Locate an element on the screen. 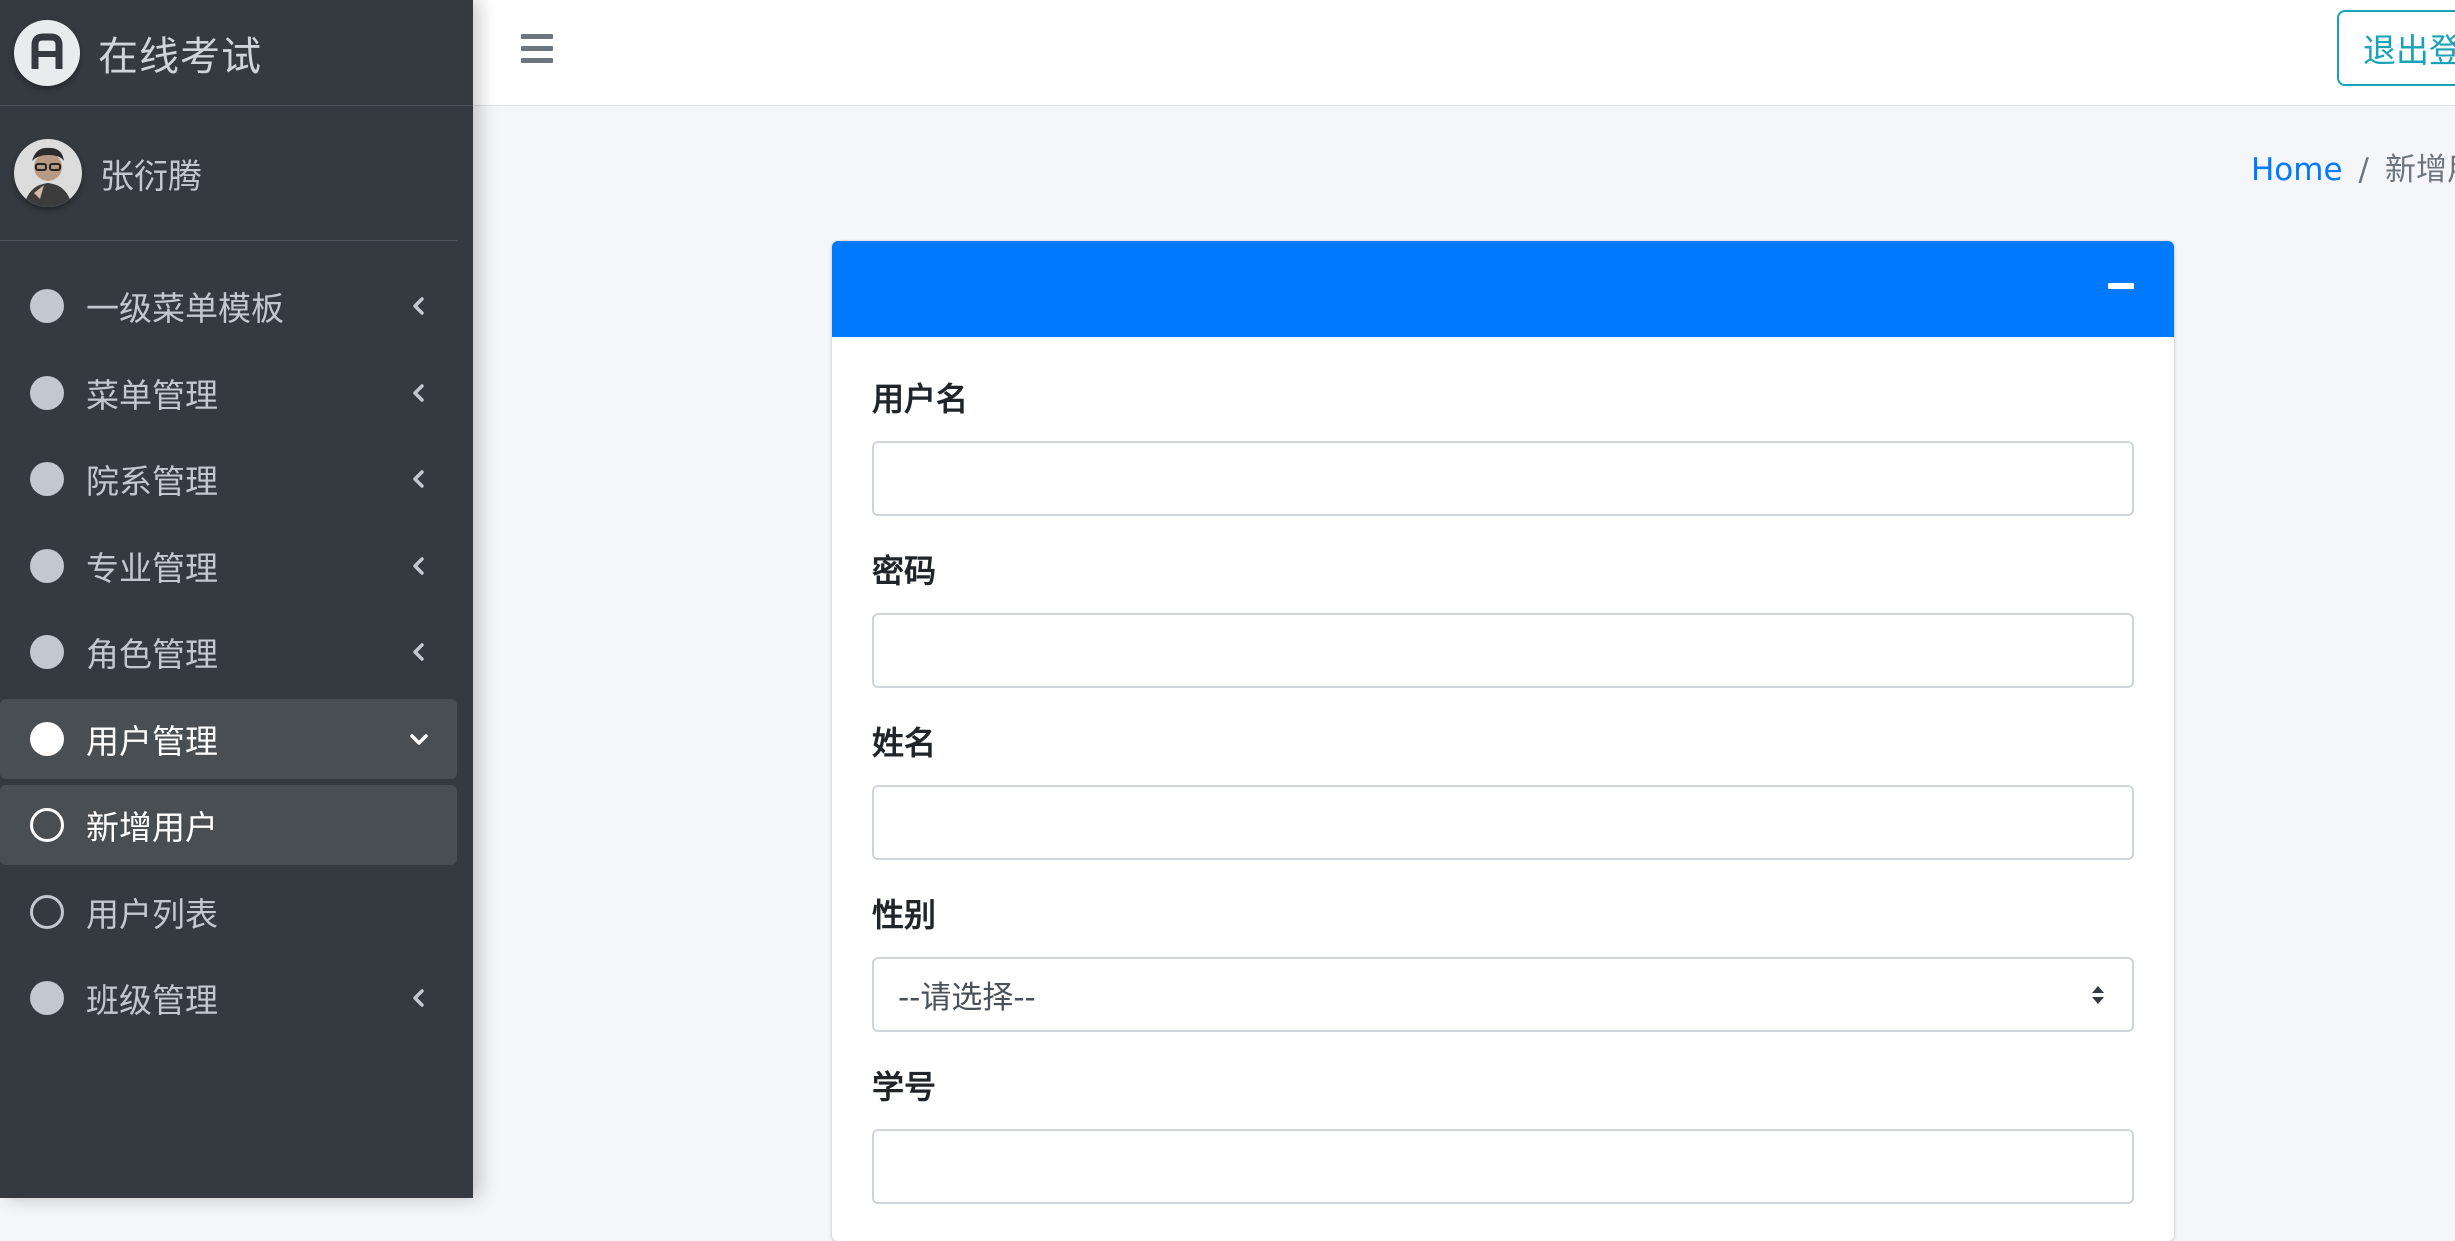 This screenshot has width=2455, height=1241. sidebar-item-department-management: 院系管理 is located at coordinates (228, 479).